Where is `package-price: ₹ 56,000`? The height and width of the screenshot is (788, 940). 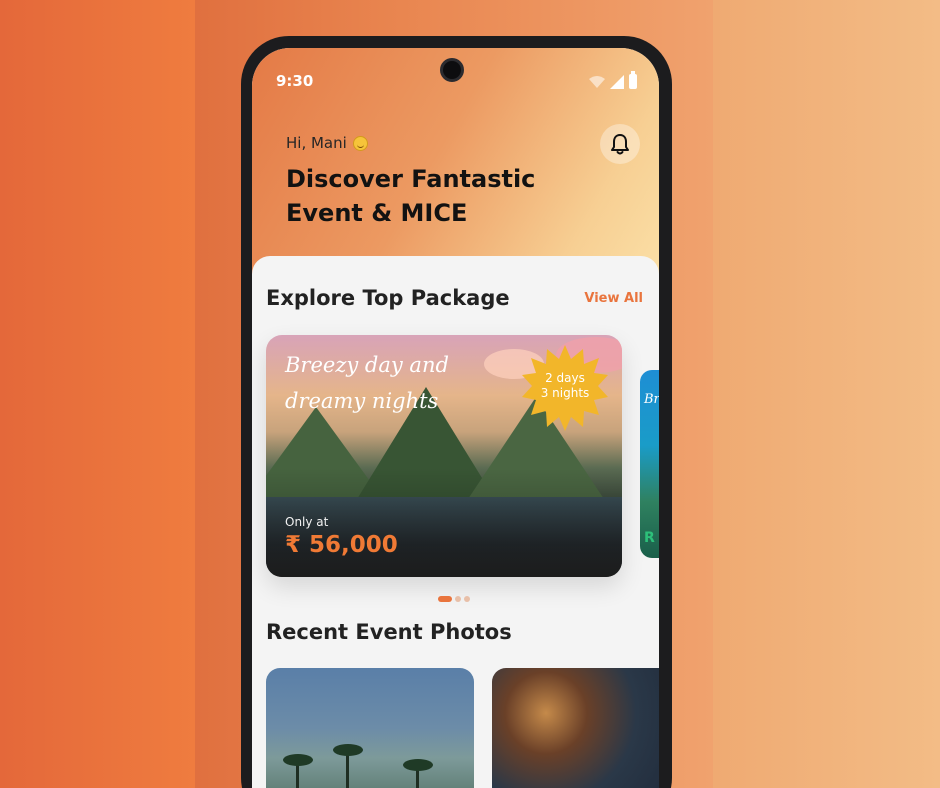 package-price: ₹ 56,000 is located at coordinates (341, 545).